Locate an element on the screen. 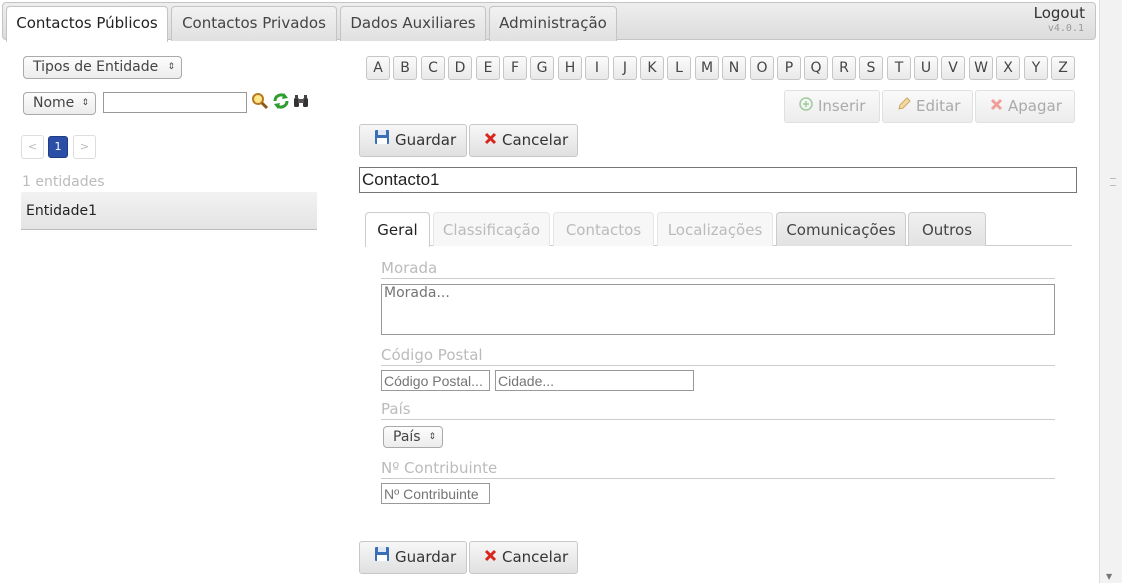 The width and height of the screenshot is (1122, 583). letter-filter-button: W is located at coordinates (981, 68).